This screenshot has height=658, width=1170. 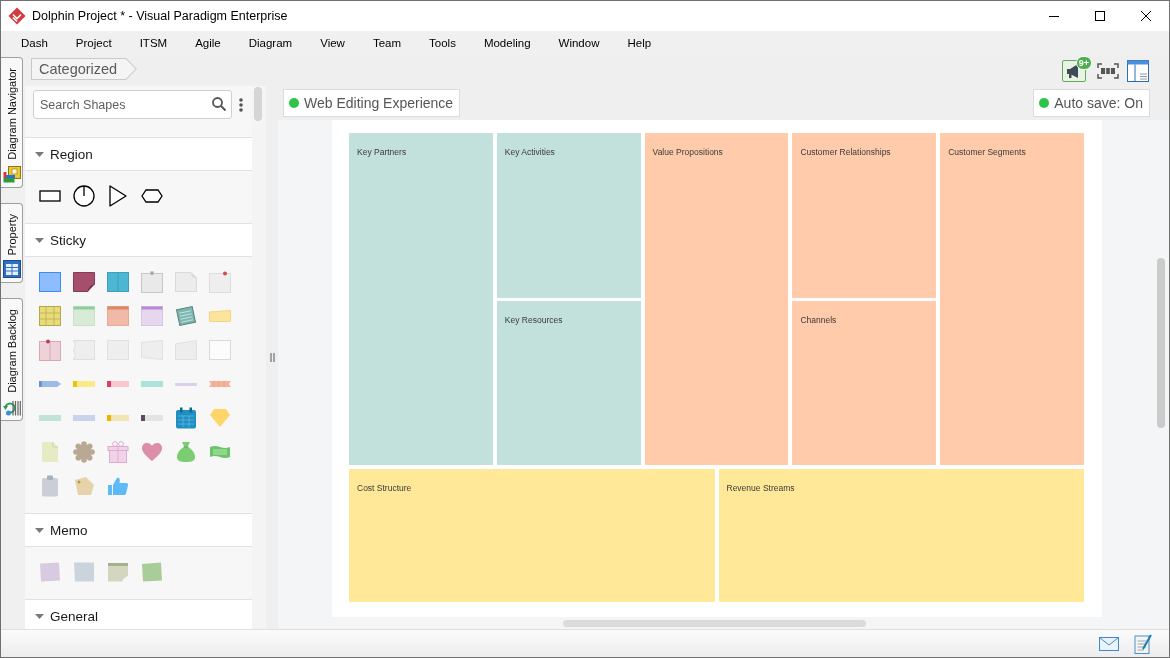 What do you see at coordinates (118, 486) in the screenshot?
I see `thumbs-up-icon` at bounding box center [118, 486].